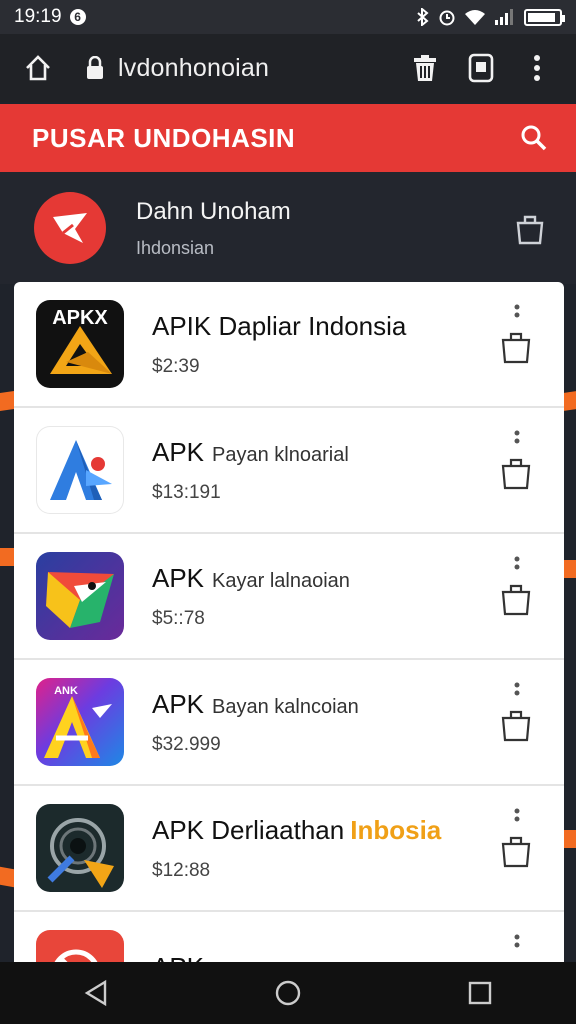  I want to click on home-circle-icon, so click(288, 993).